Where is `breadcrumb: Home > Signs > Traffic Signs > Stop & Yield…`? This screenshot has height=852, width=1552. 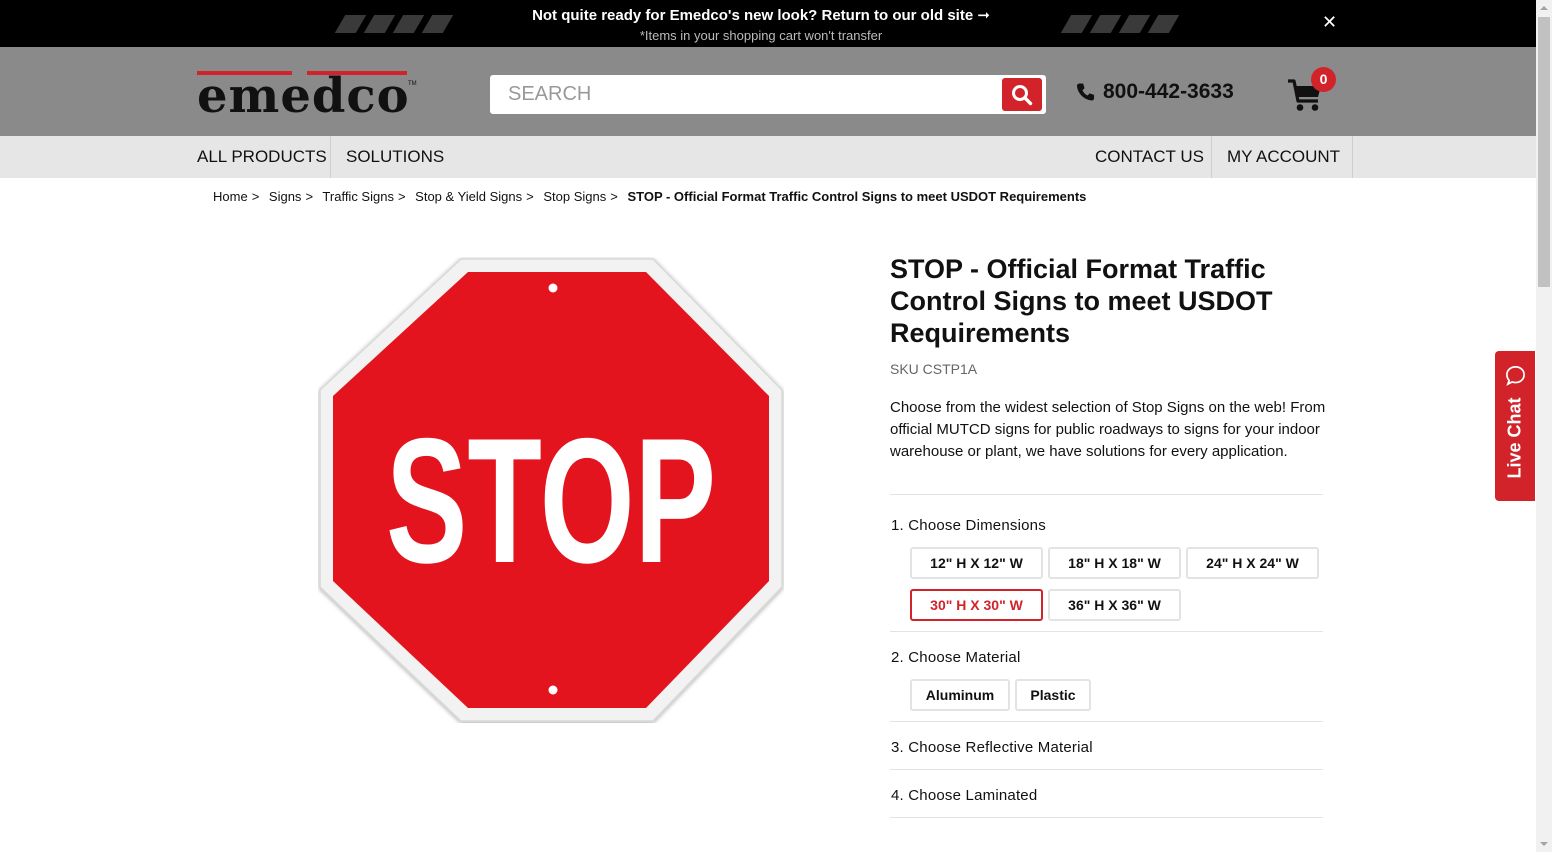 breadcrumb: Home > Signs > Traffic Signs > Stop & Yield… is located at coordinates (650, 196).